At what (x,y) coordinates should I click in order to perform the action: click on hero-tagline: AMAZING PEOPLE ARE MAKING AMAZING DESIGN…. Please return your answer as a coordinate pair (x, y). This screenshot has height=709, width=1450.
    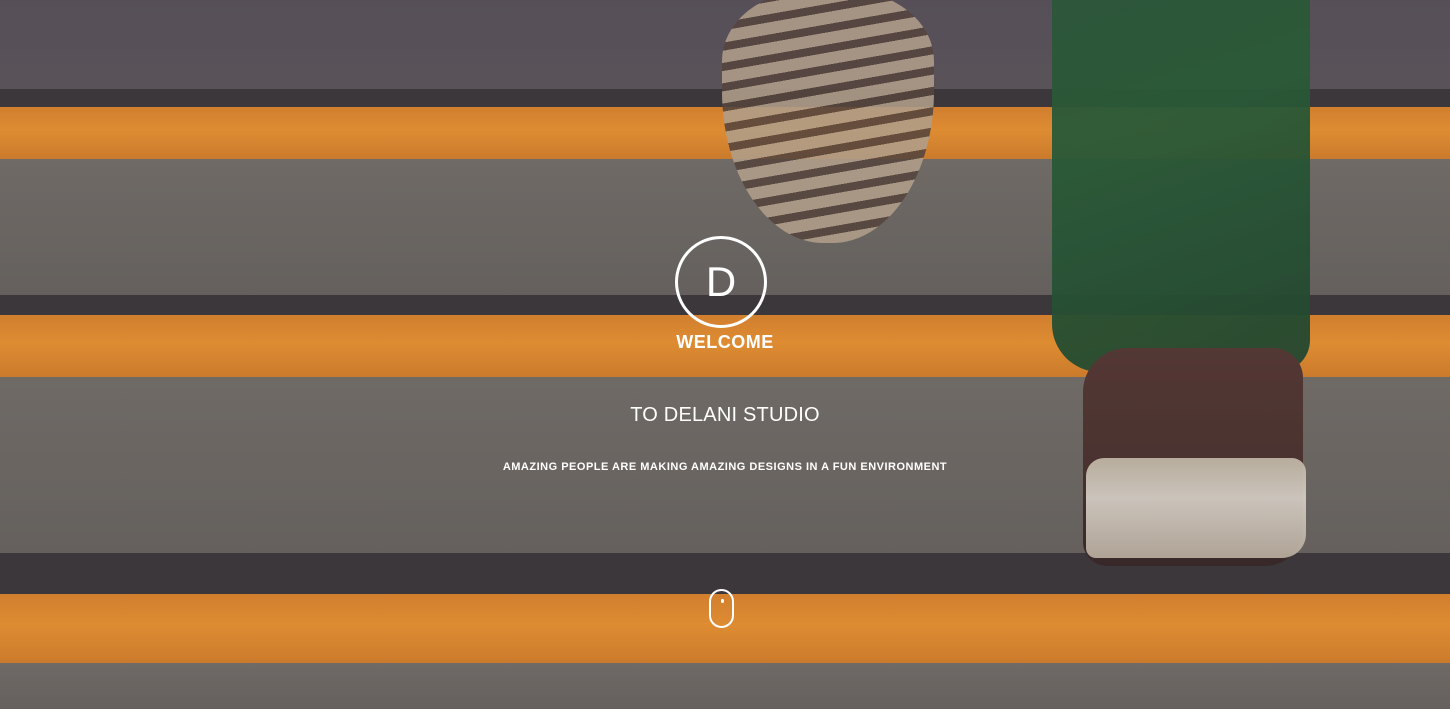
    Looking at the image, I should click on (725, 467).